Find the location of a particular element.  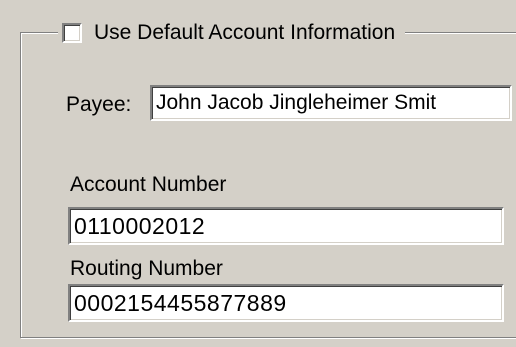

payee-field is located at coordinates (331, 103).